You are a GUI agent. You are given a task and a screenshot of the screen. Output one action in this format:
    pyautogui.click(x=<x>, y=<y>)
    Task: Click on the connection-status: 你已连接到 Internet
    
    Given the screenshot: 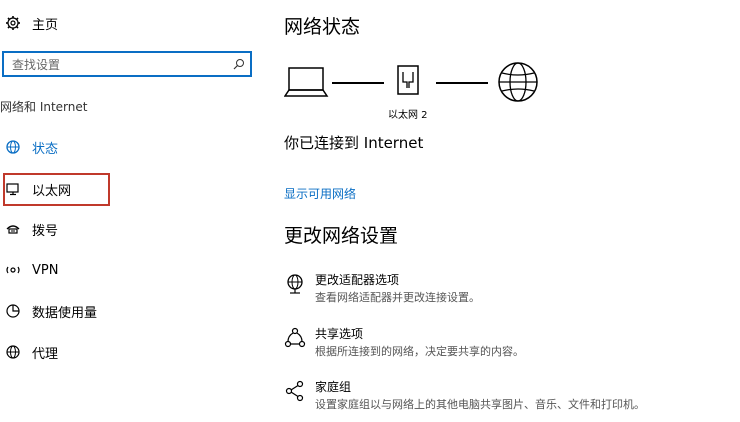 What is the action you would take?
    pyautogui.click(x=354, y=143)
    